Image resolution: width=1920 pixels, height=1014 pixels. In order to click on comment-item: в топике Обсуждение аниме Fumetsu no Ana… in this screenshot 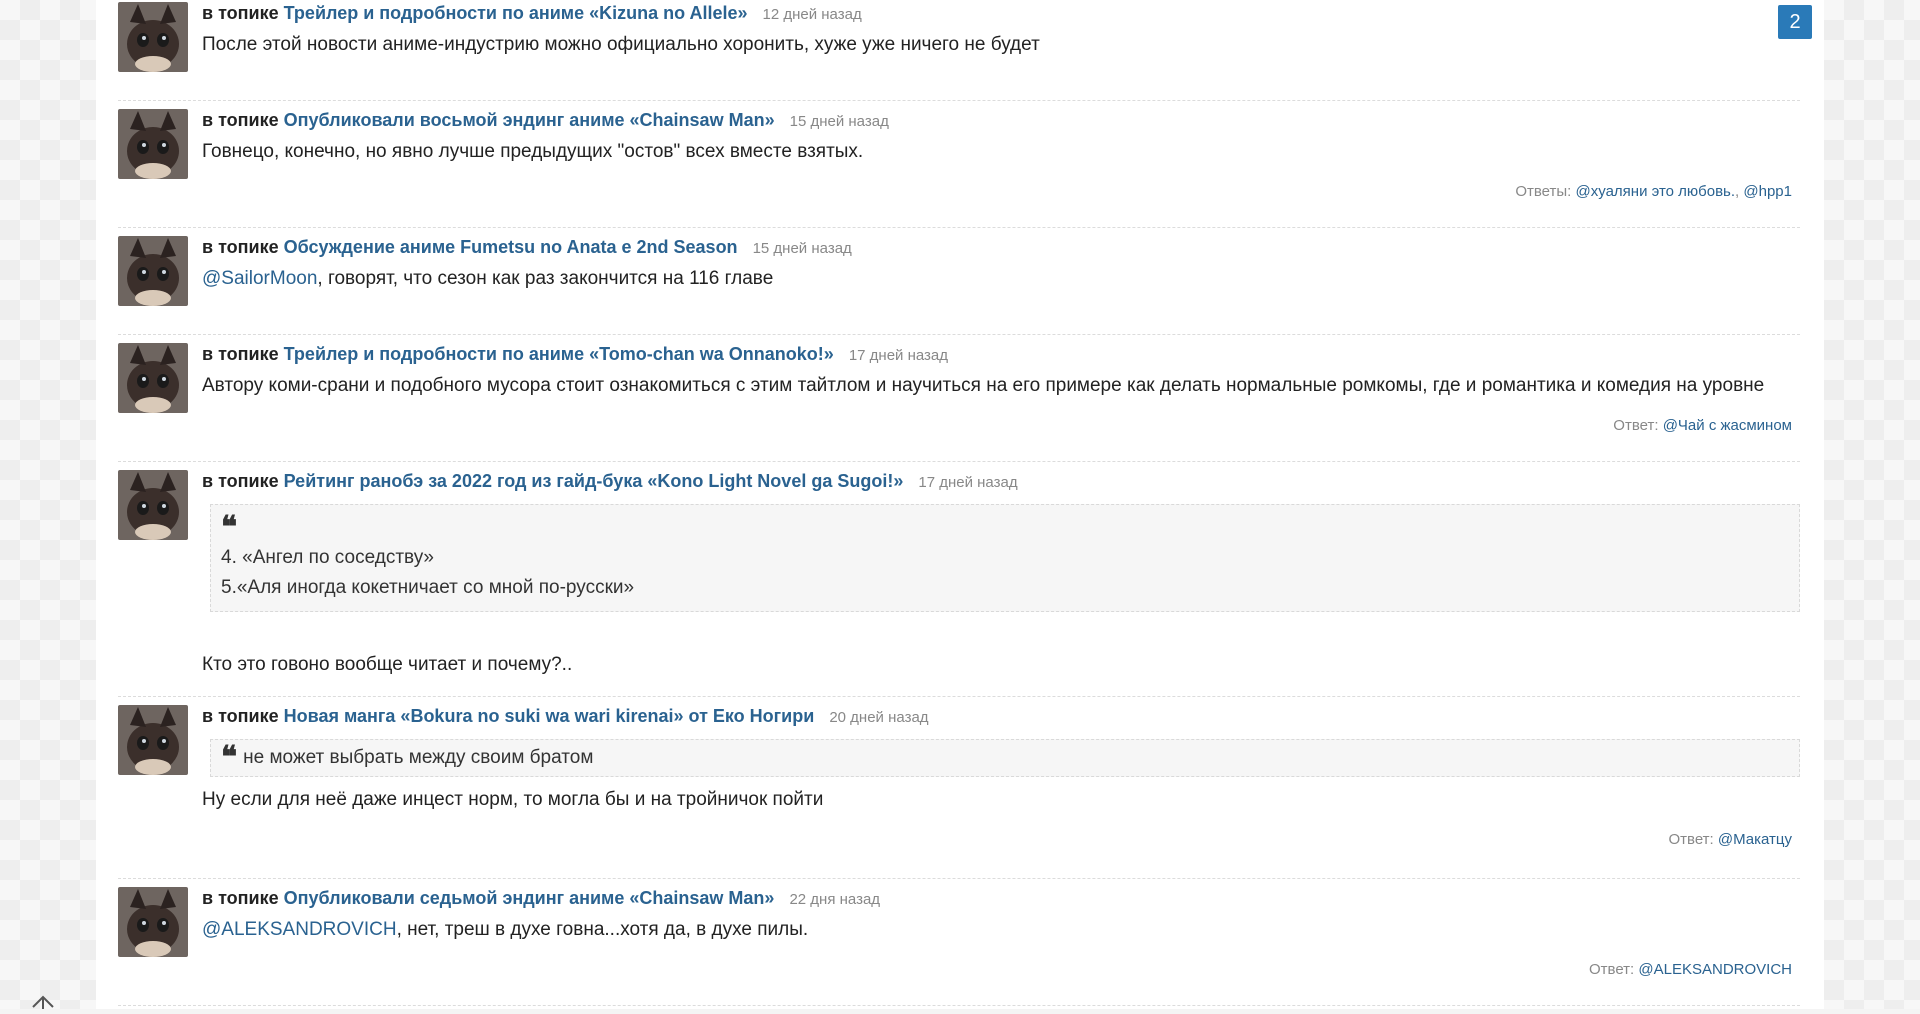, I will do `click(959, 281)`.